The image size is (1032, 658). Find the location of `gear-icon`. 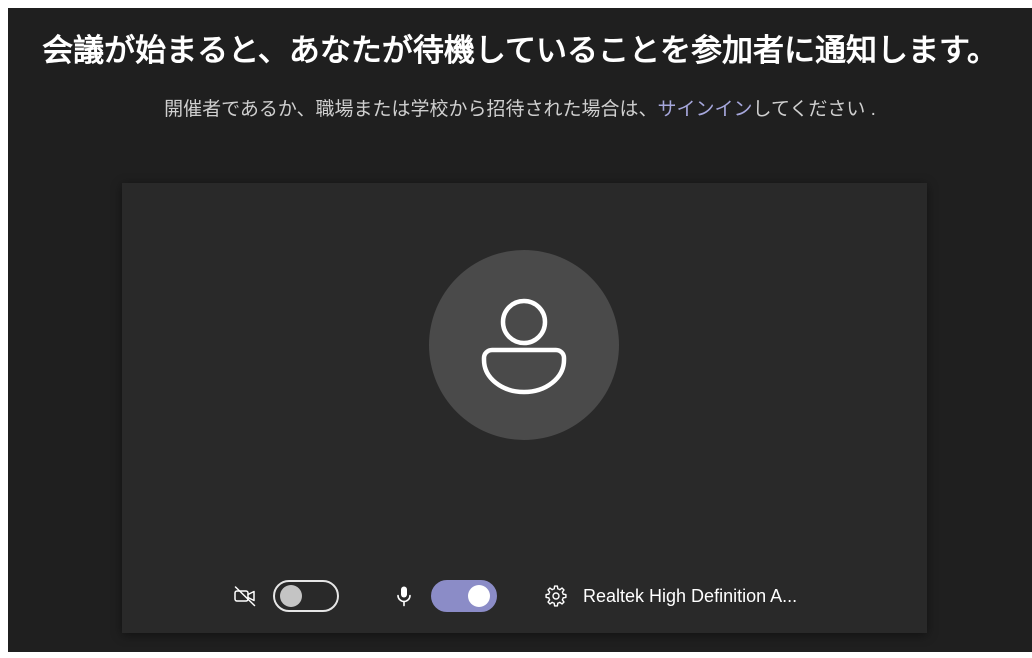

gear-icon is located at coordinates (556, 596).